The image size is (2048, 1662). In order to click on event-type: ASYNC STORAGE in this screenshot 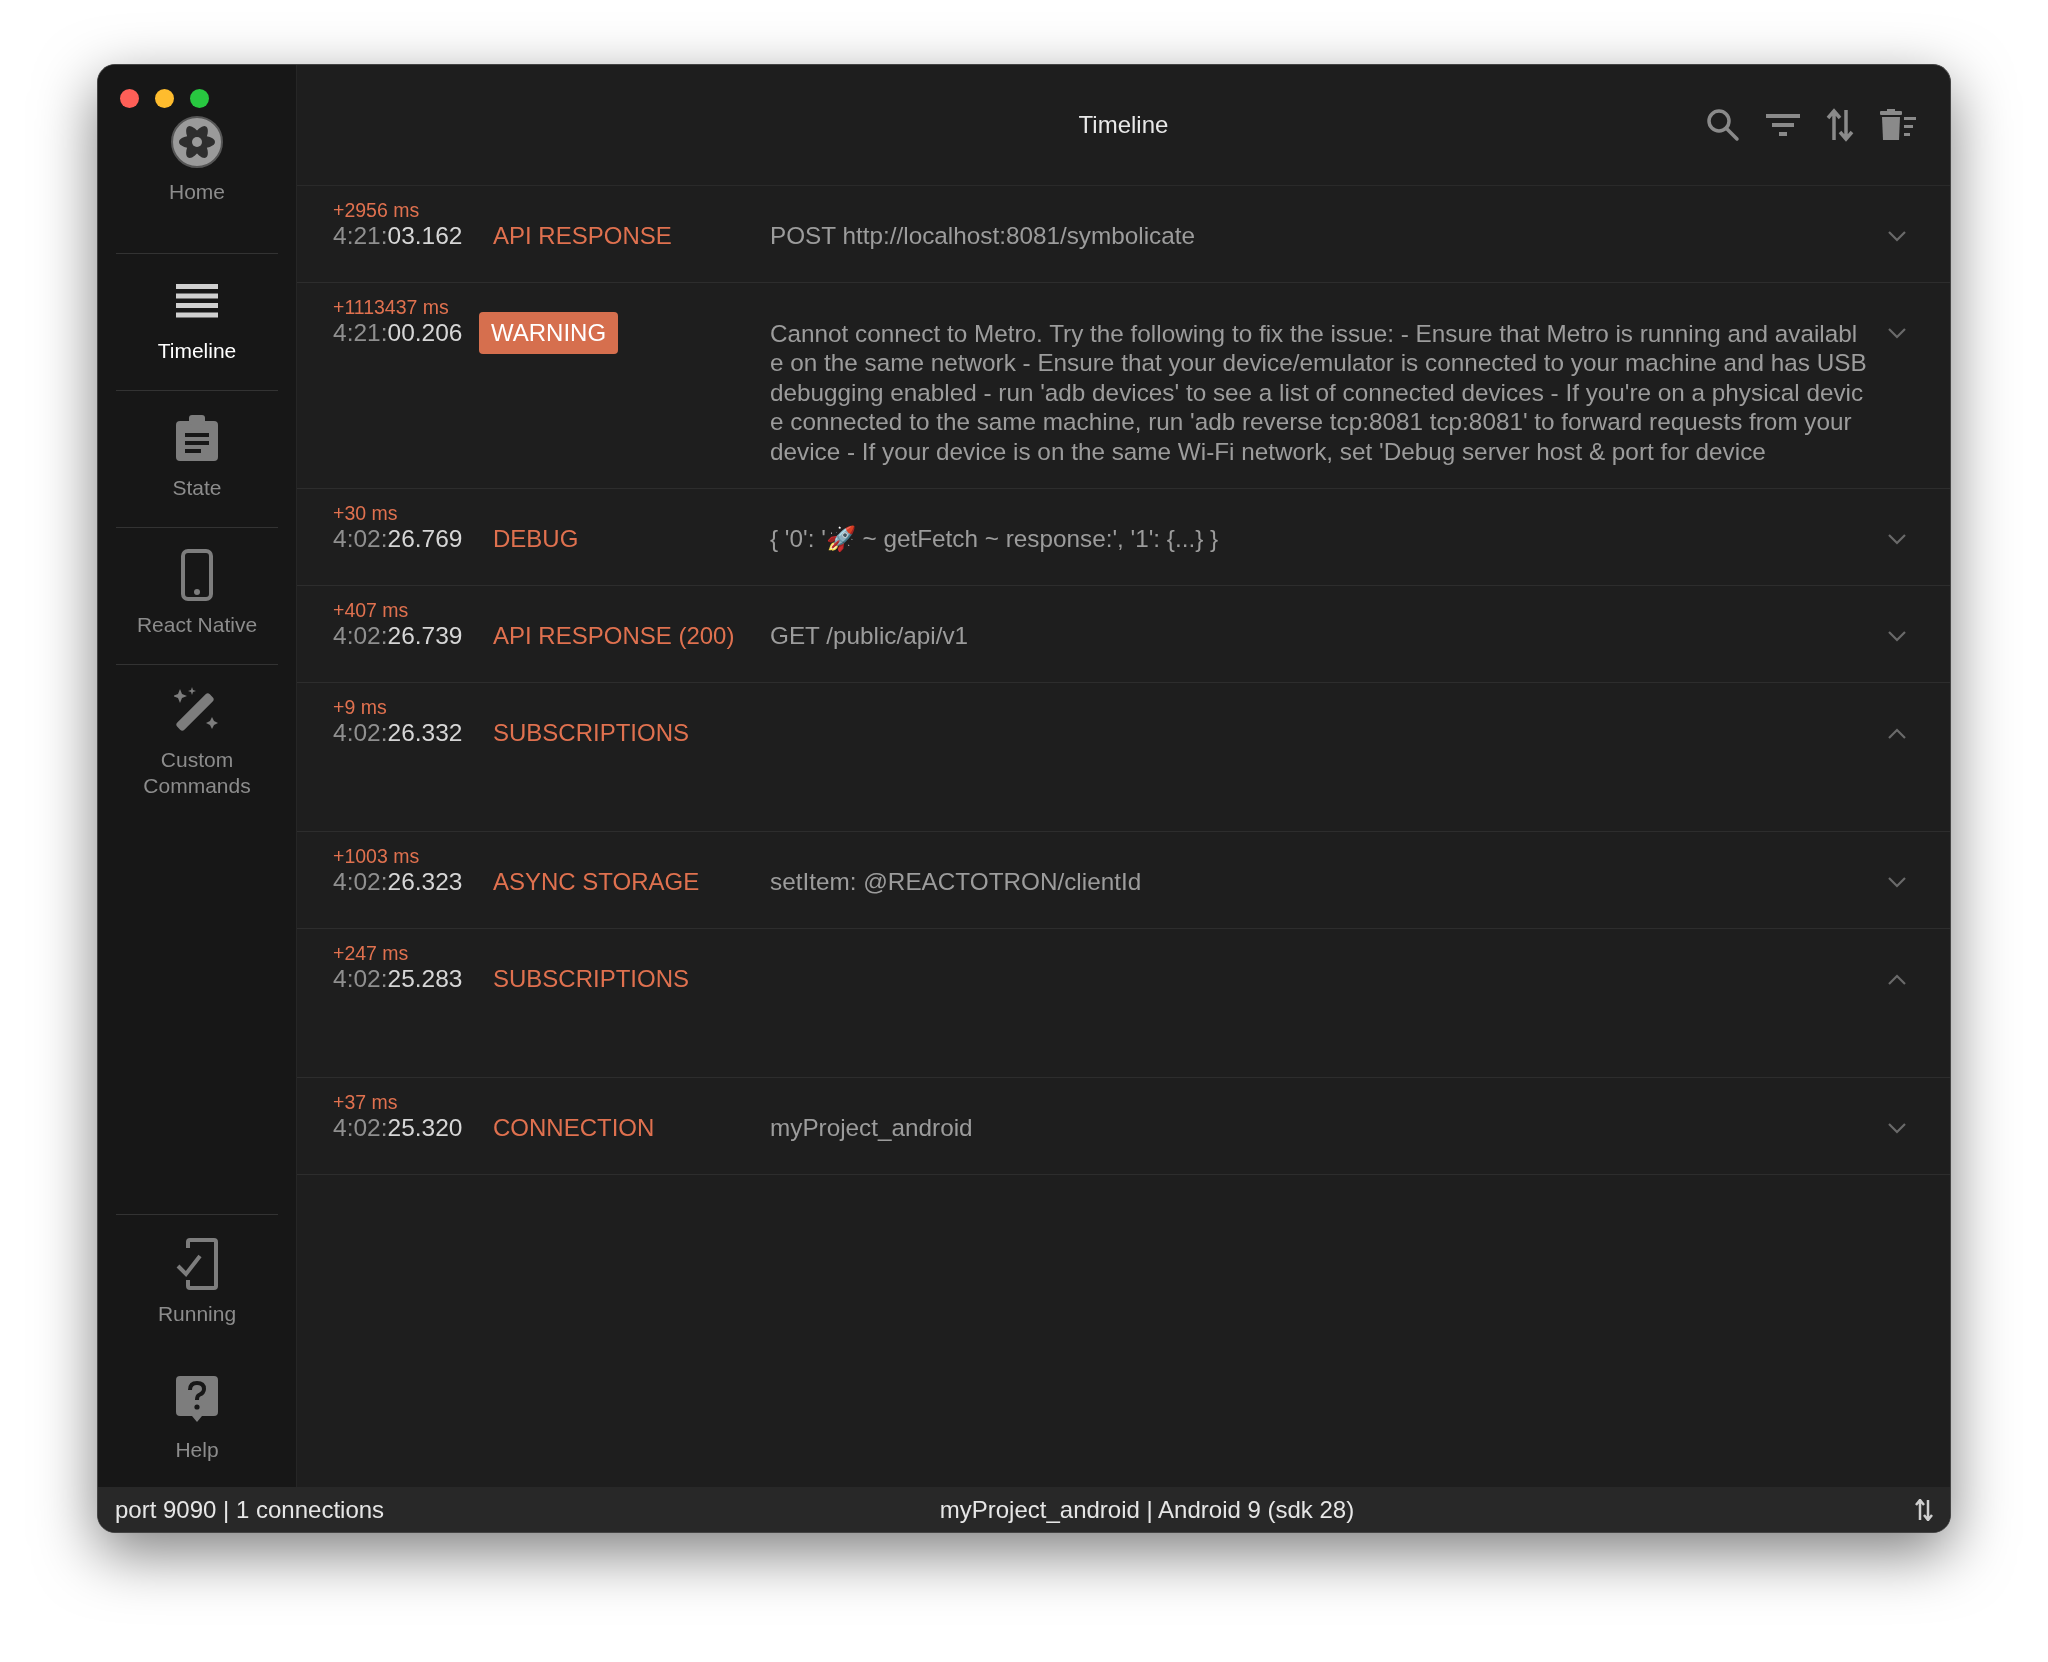, I will do `click(596, 882)`.